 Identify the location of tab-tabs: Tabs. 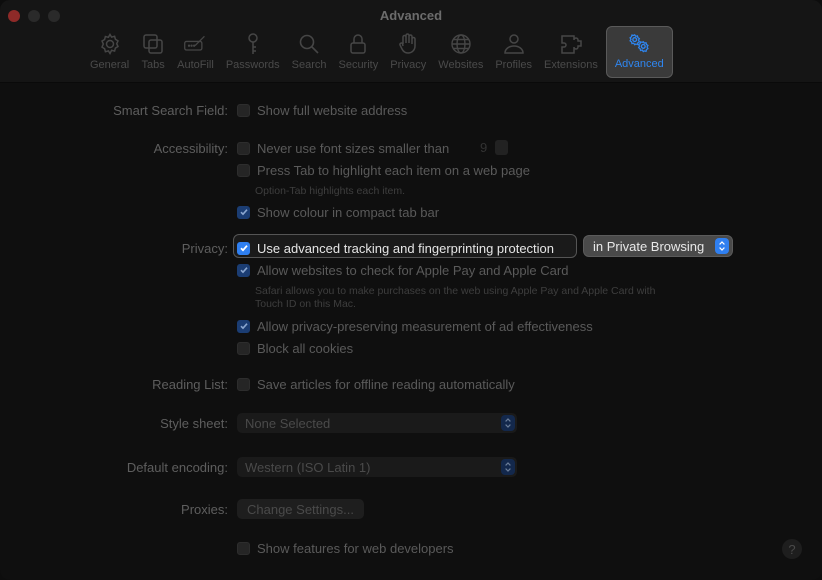
(153, 52).